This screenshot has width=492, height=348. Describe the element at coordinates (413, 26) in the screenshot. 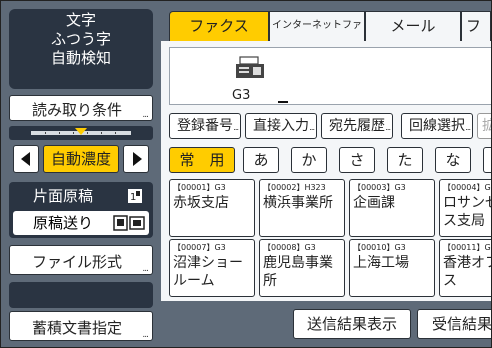

I see `tab-email: メール` at that location.